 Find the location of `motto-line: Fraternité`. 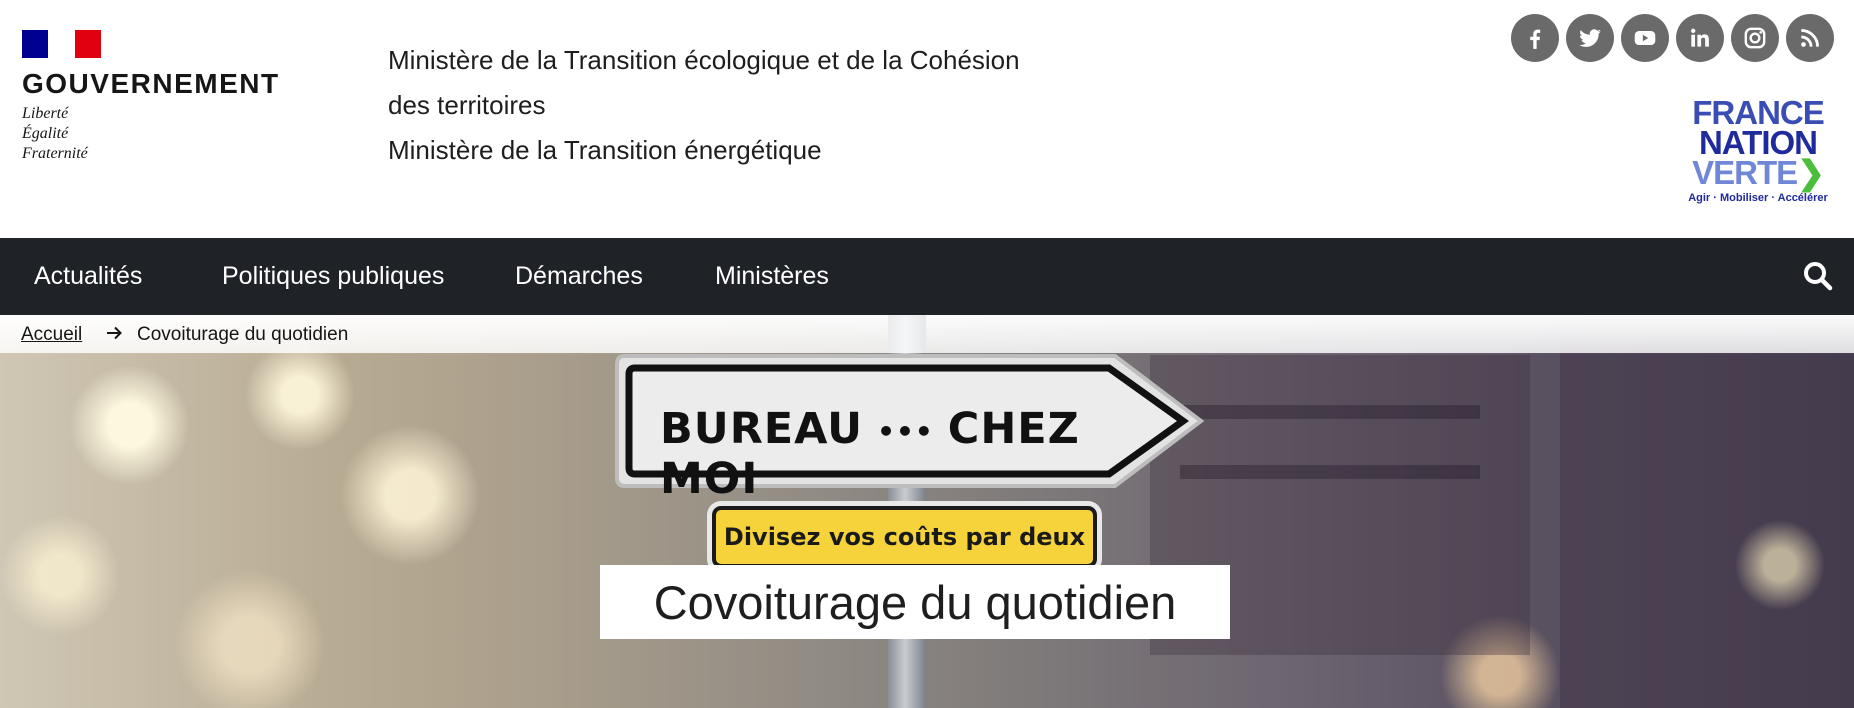

motto-line: Fraternité is located at coordinates (55, 153).